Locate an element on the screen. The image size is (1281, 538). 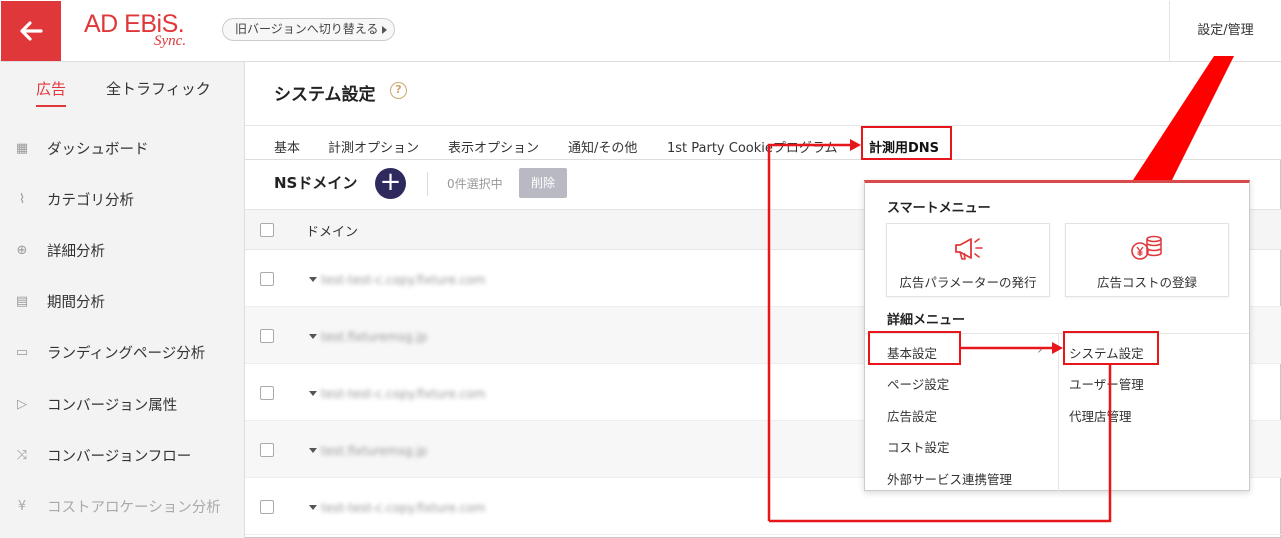
highlight-box-dns-tab is located at coordinates (906, 143).